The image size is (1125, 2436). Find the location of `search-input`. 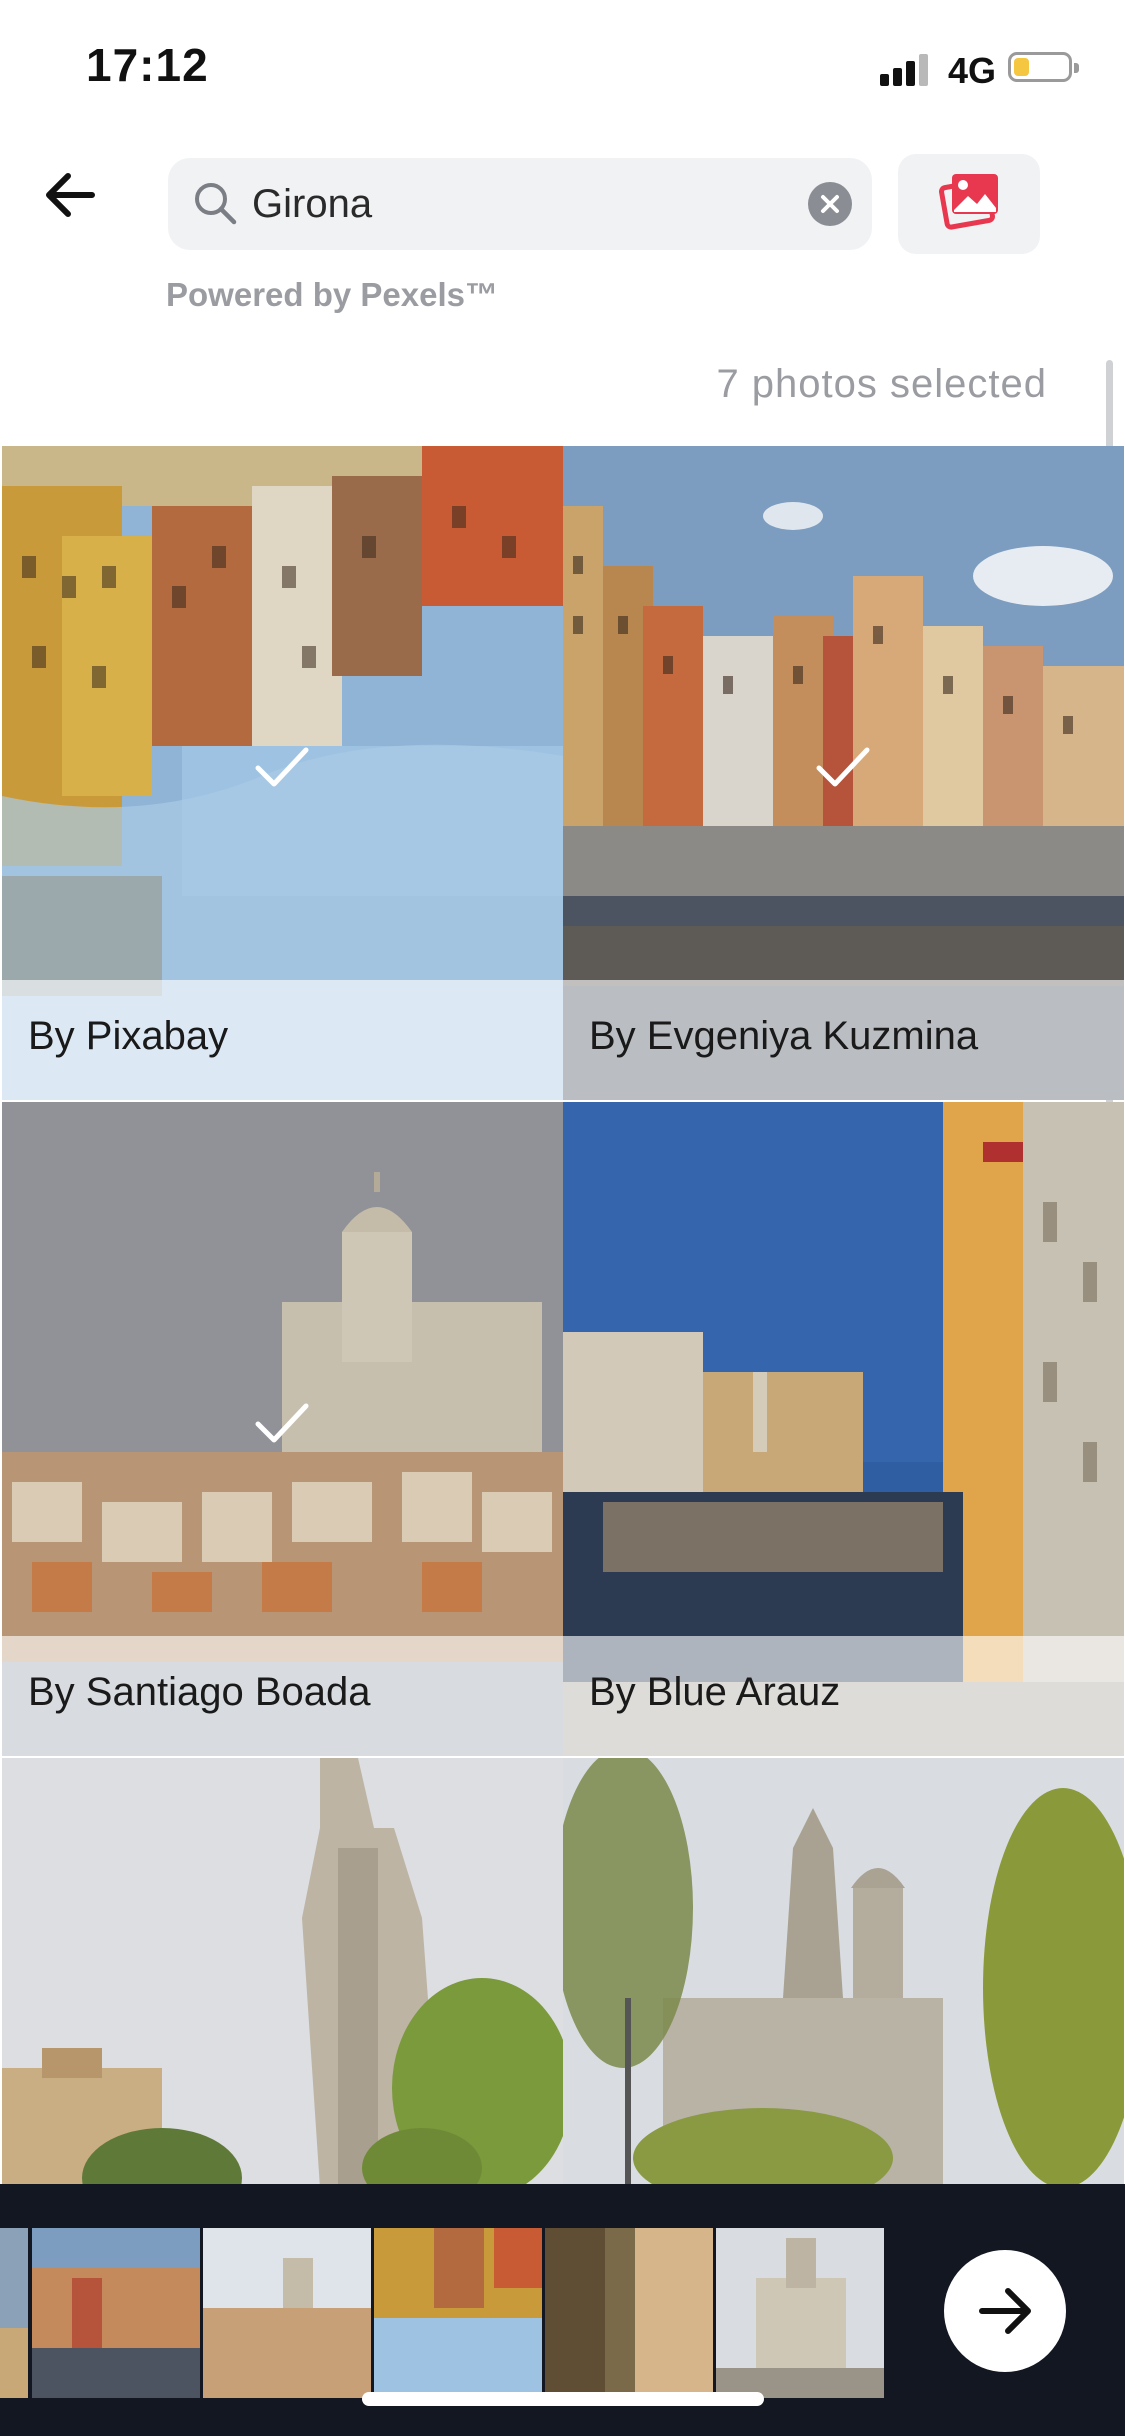

search-input is located at coordinates (502, 204).